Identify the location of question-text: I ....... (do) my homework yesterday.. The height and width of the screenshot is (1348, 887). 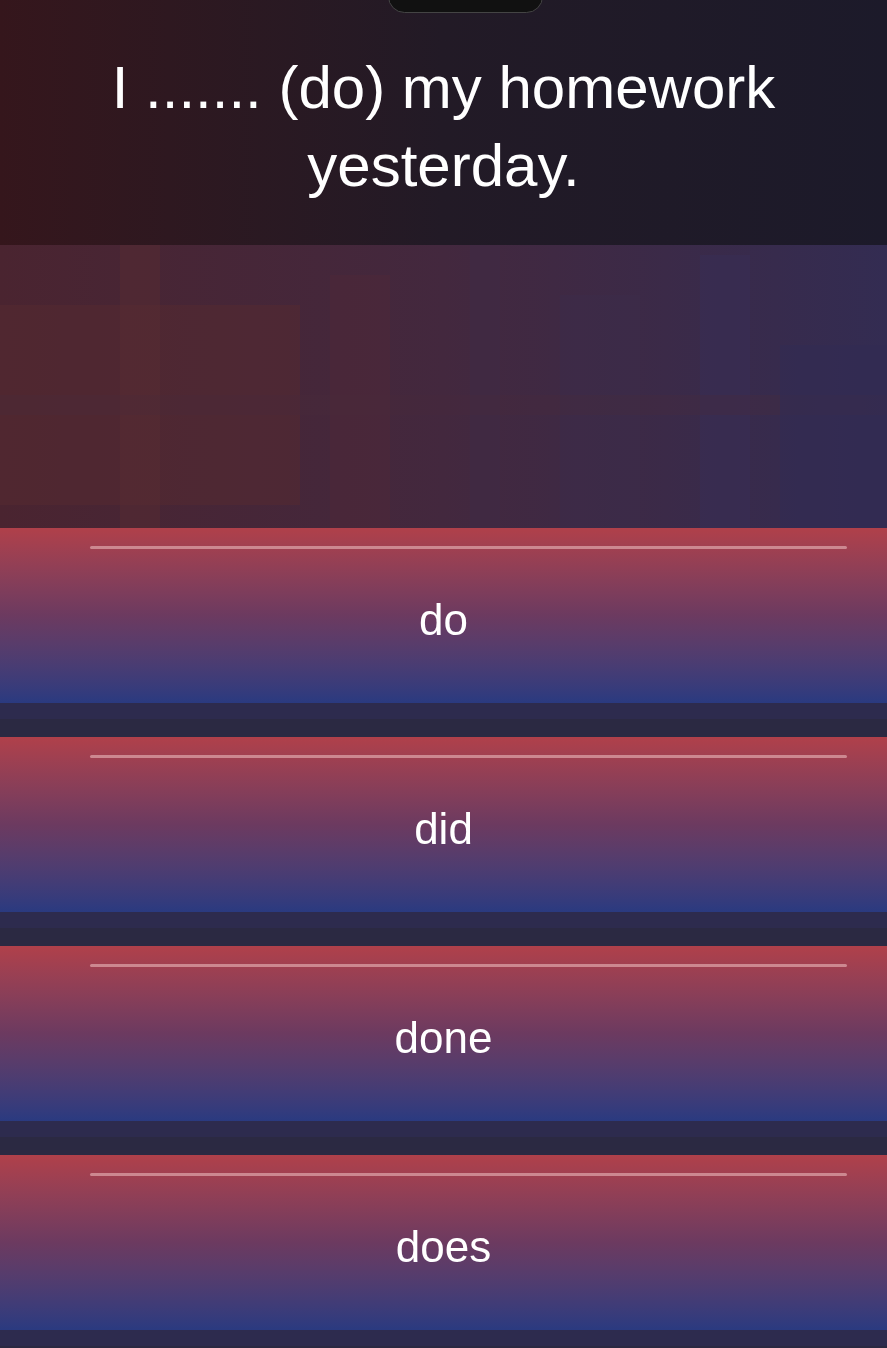
(443, 126).